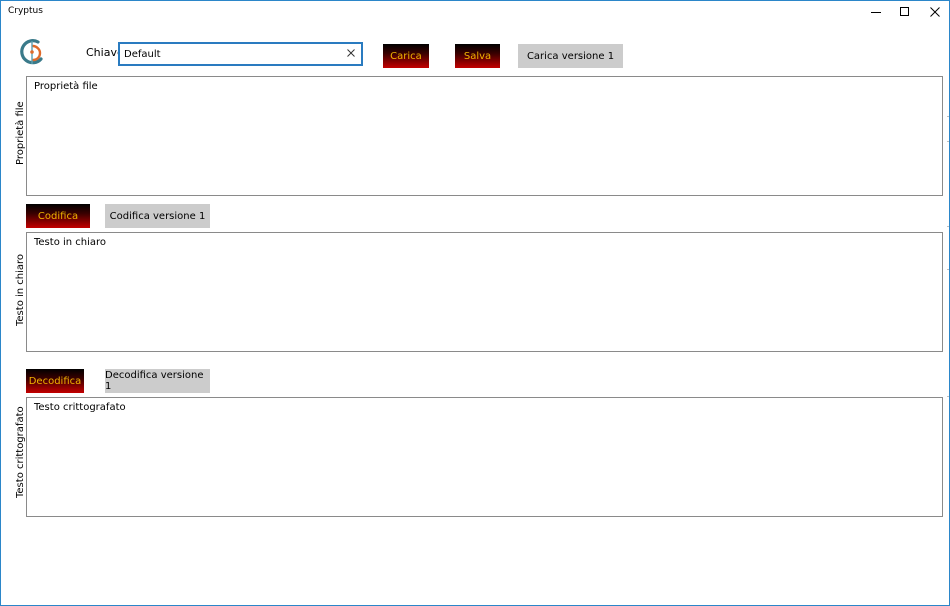 The image size is (950, 606). What do you see at coordinates (157, 216) in the screenshot?
I see `encode-v1-button: Codifica versione 1` at bounding box center [157, 216].